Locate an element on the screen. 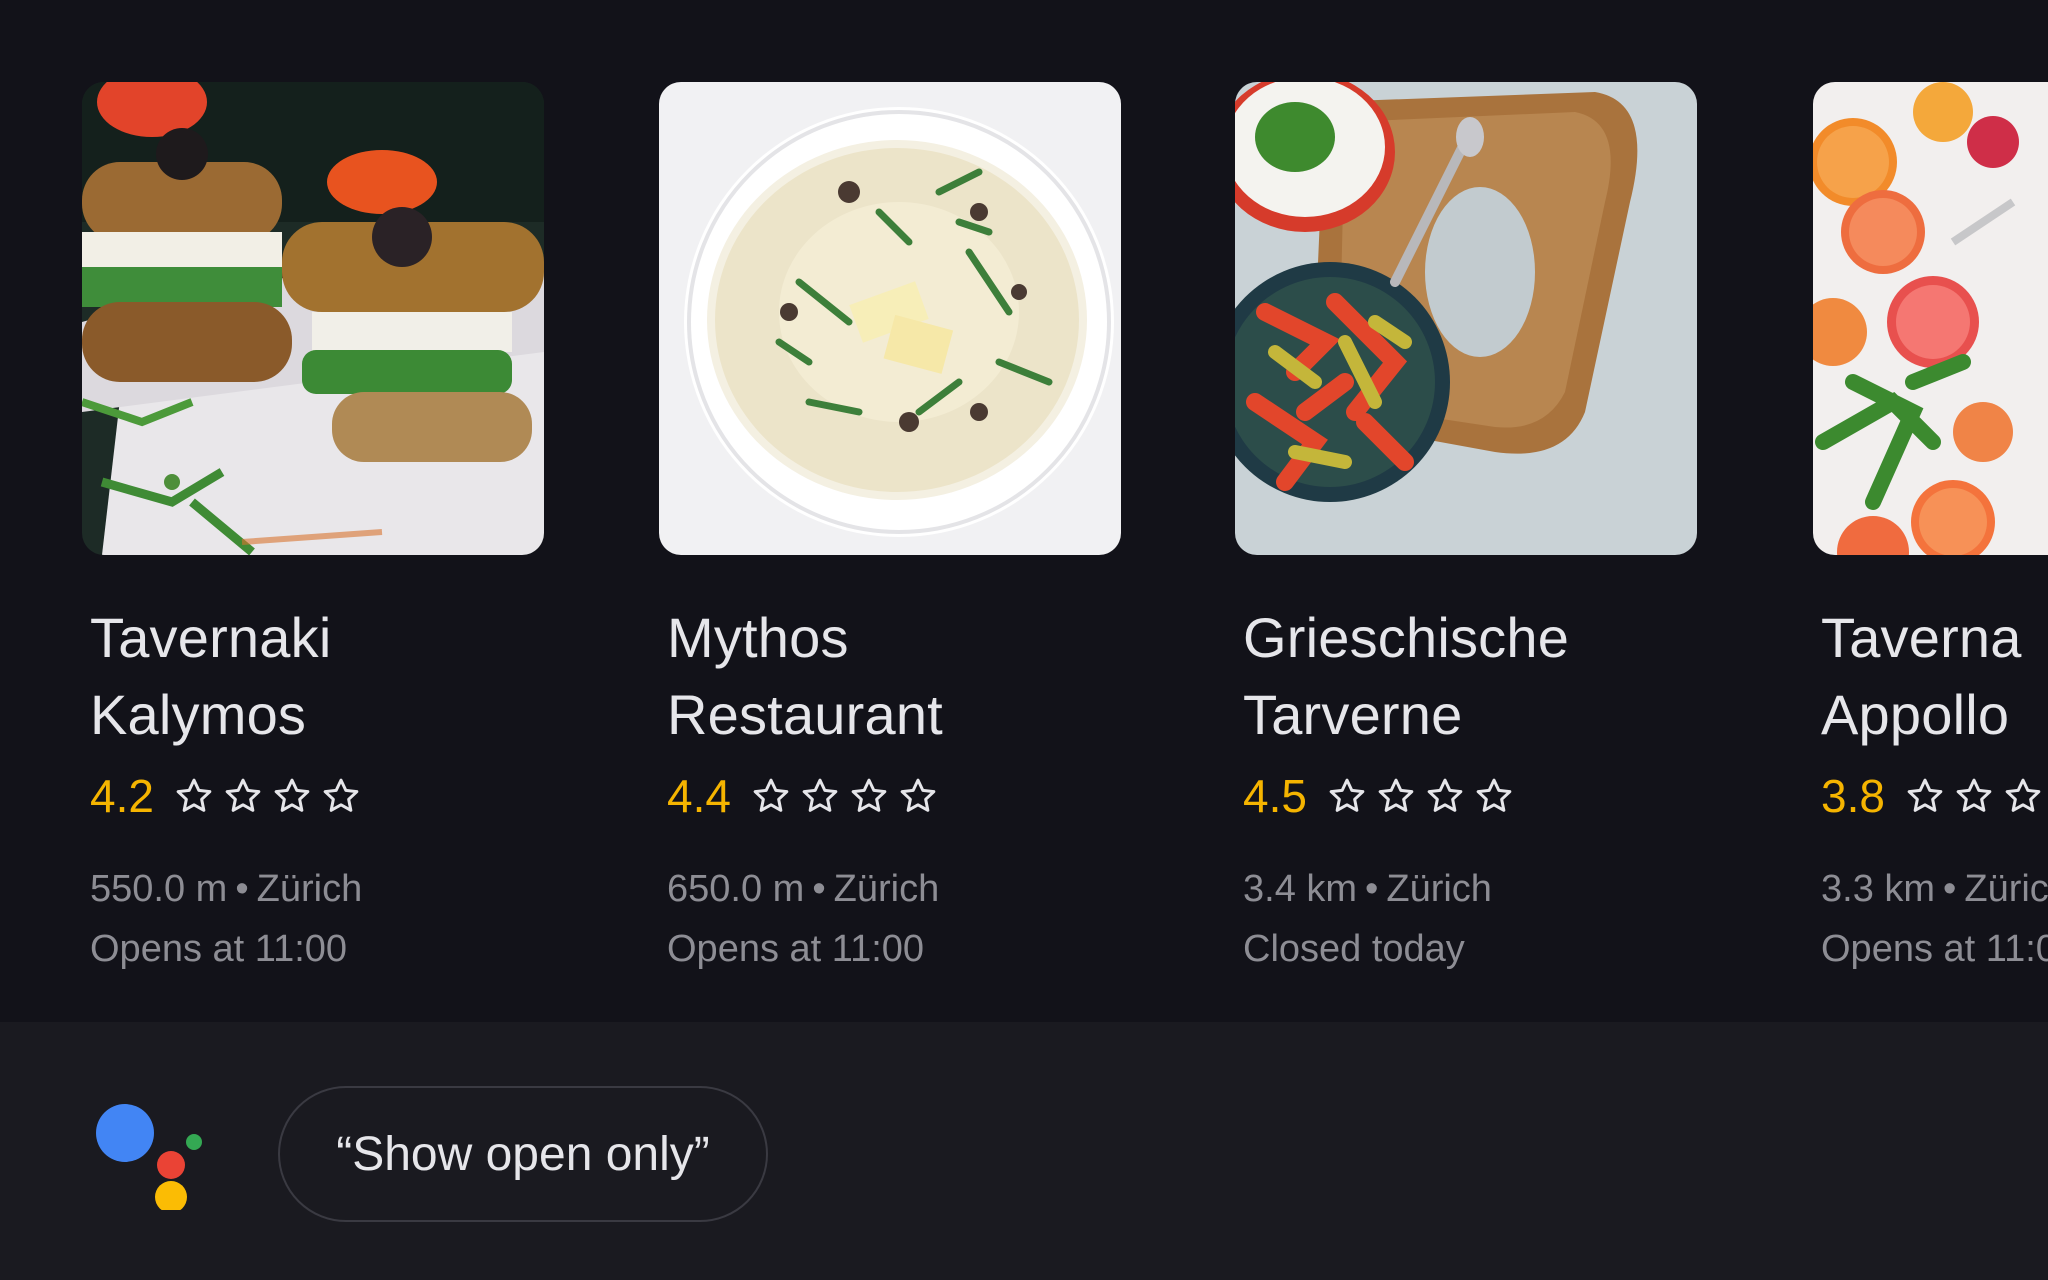  distance-location: 3.4 km • Zürich is located at coordinates (1470, 889).